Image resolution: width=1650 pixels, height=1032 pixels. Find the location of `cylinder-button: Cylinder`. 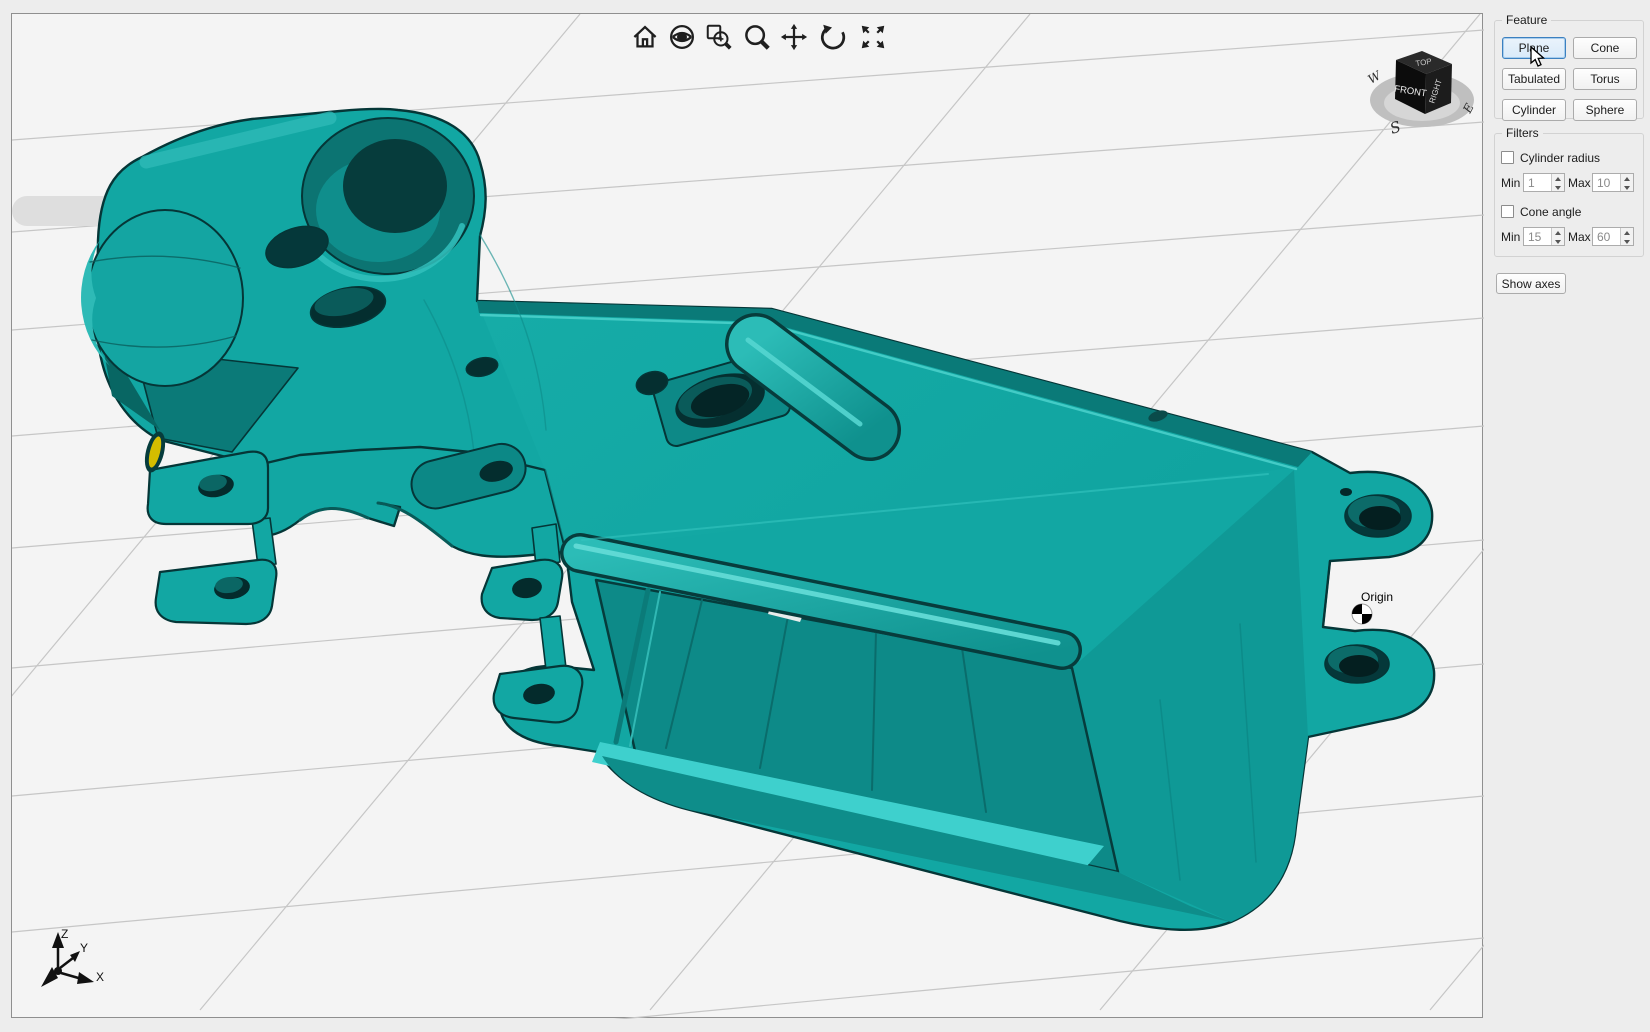

cylinder-button: Cylinder is located at coordinates (1534, 110).